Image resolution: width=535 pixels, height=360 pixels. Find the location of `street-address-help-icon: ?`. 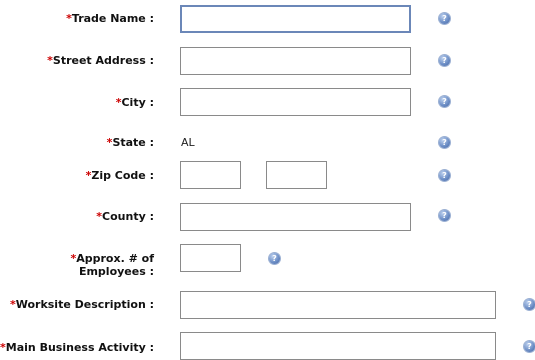

street-address-help-icon: ? is located at coordinates (444, 60).